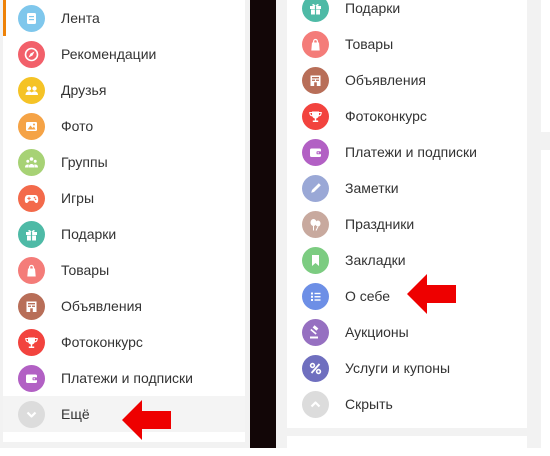 The image size is (550, 456). I want to click on menu-item-label: Фото, so click(77, 126).